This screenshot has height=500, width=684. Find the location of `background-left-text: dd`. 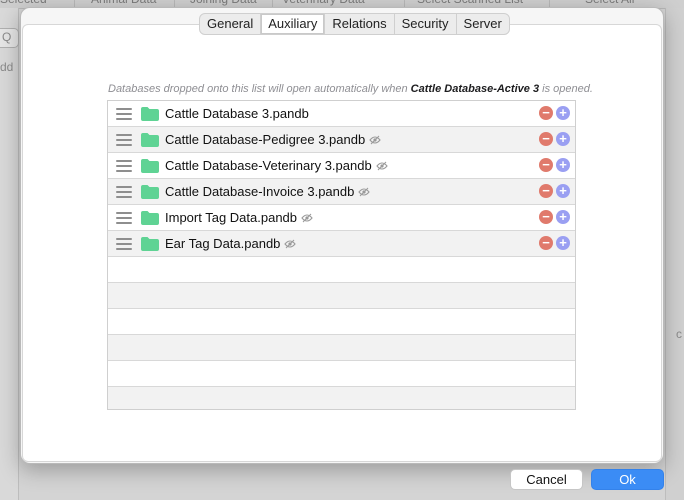

background-left-text: dd is located at coordinates (7, 67).